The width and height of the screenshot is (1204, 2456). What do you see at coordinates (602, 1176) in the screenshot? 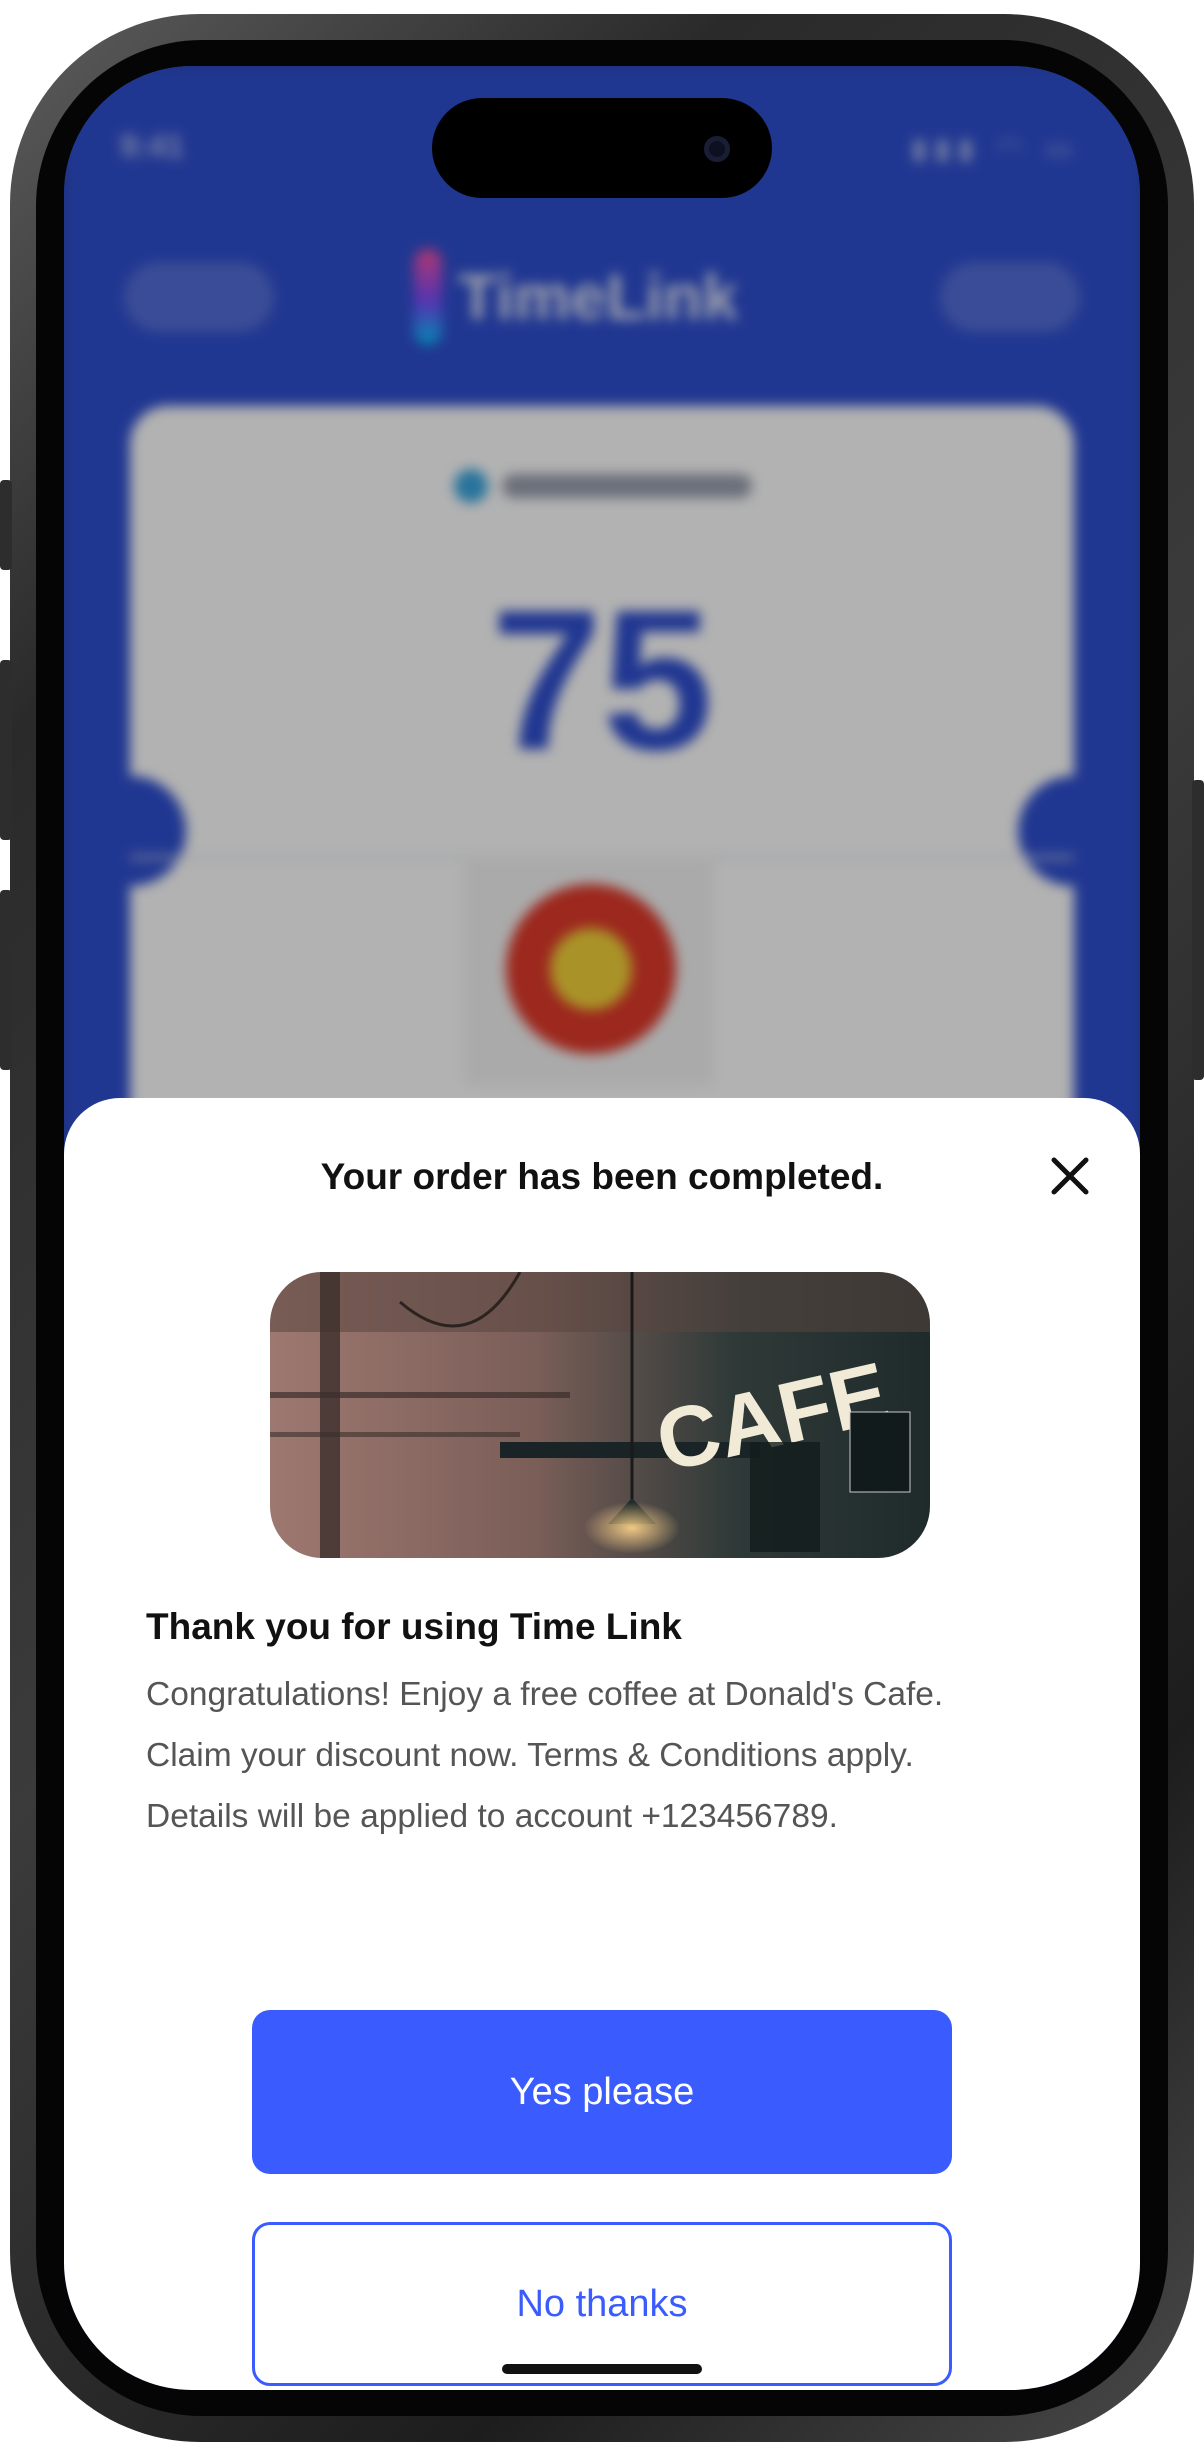
I see `modal-title: Your order has been completed.` at bounding box center [602, 1176].